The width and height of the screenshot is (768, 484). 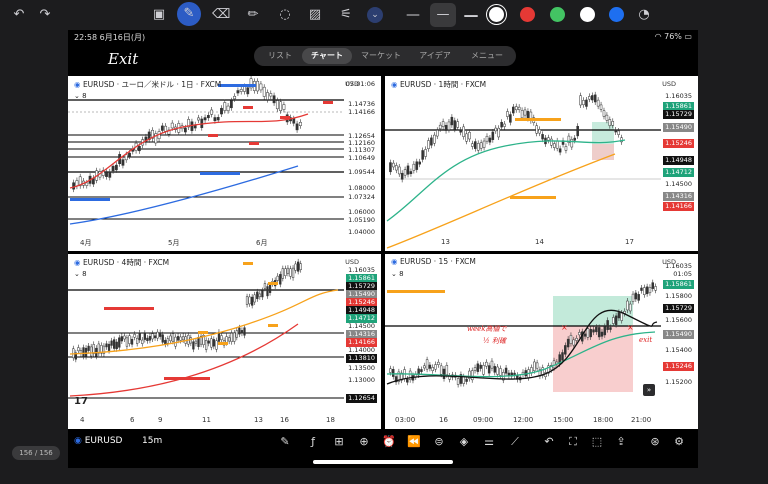 What do you see at coordinates (221, 15) in the screenshot?
I see `eraser-icon: ⌫` at bounding box center [221, 15].